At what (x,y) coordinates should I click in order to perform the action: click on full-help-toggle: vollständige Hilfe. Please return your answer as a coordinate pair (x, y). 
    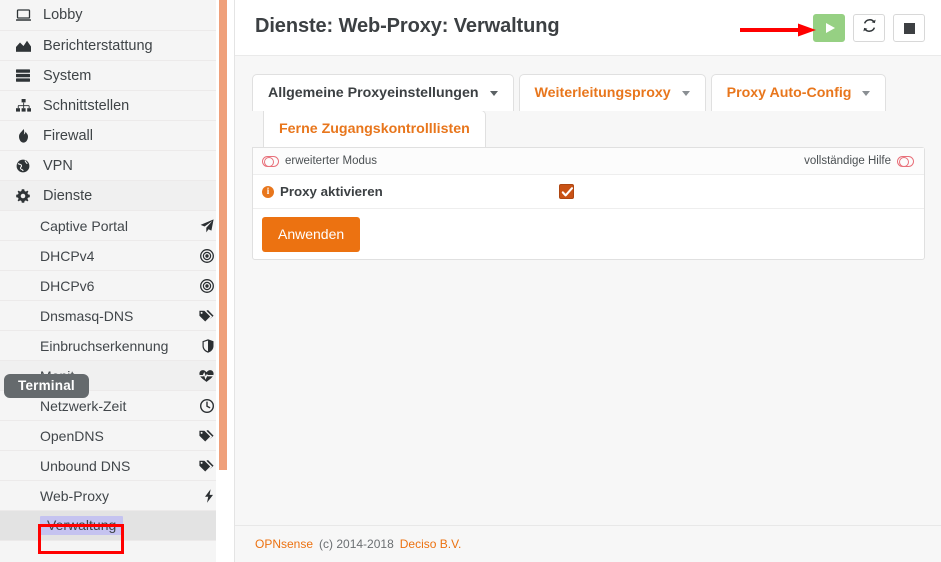
    Looking at the image, I should click on (859, 161).